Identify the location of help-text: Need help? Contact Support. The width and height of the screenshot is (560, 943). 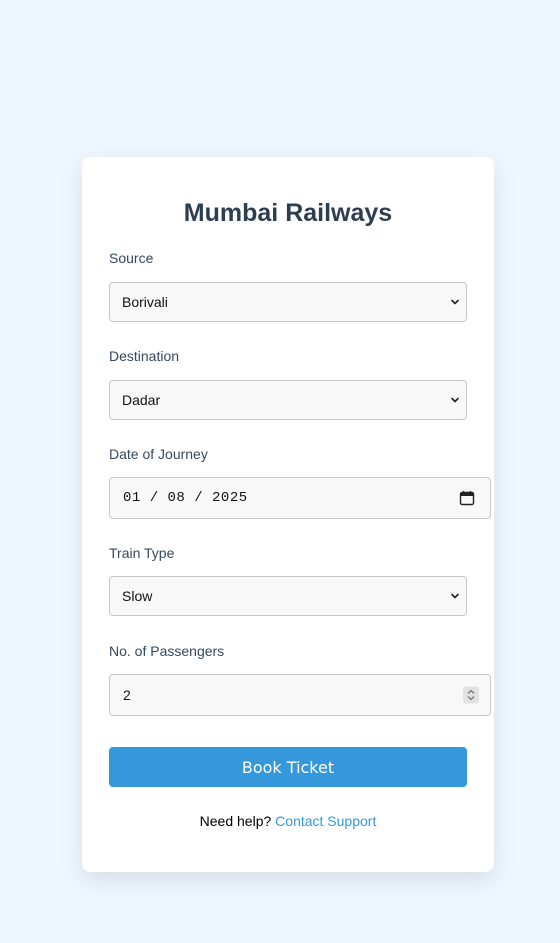
(288, 821).